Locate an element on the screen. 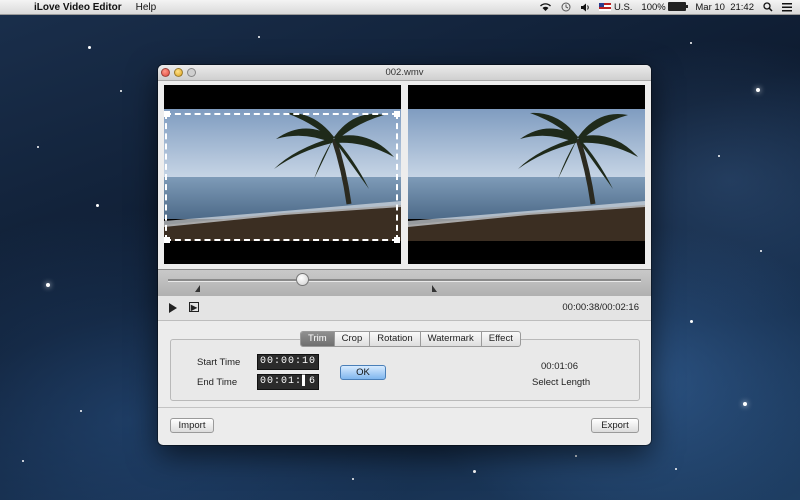  clock: Mar 10 21:42 is located at coordinates (724, 7).